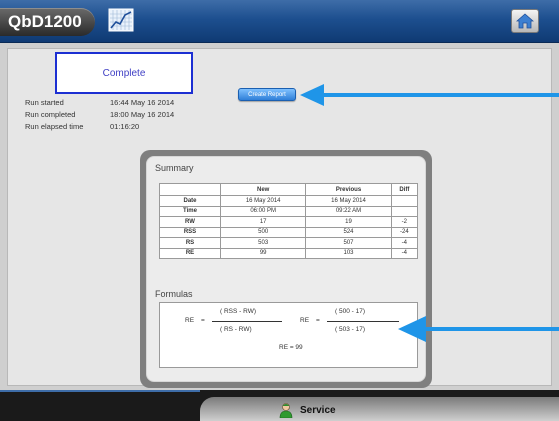 This screenshot has height=421, width=559. Describe the element at coordinates (263, 211) in the screenshot. I see `cell-new: 06:00 PM` at that location.